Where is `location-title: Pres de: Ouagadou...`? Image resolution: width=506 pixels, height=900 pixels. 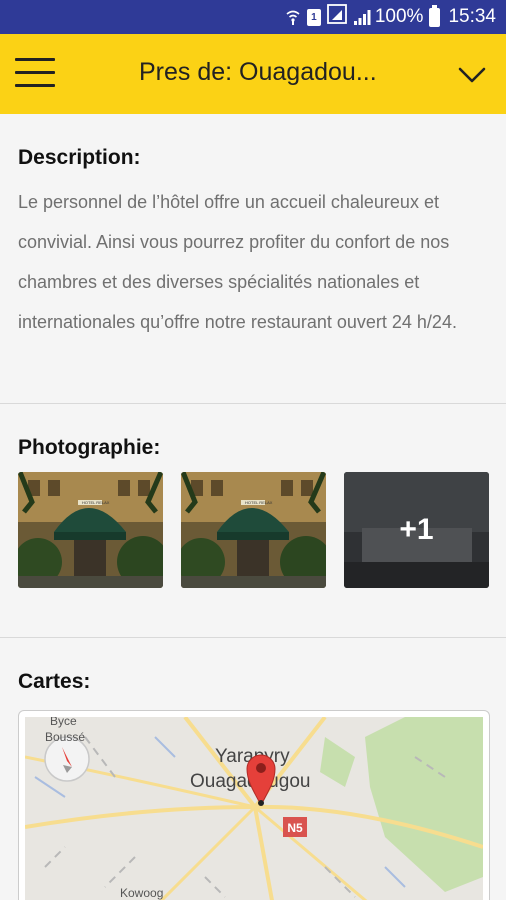 location-title: Pres de: Ouagadou... is located at coordinates (258, 72).